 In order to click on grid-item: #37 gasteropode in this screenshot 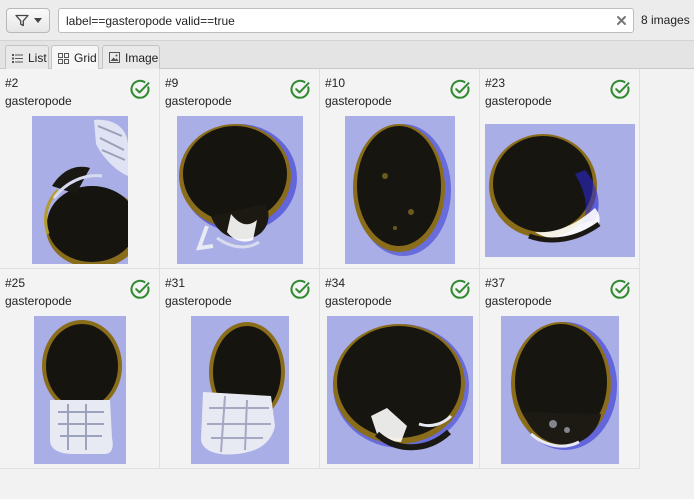, I will do `click(560, 369)`.